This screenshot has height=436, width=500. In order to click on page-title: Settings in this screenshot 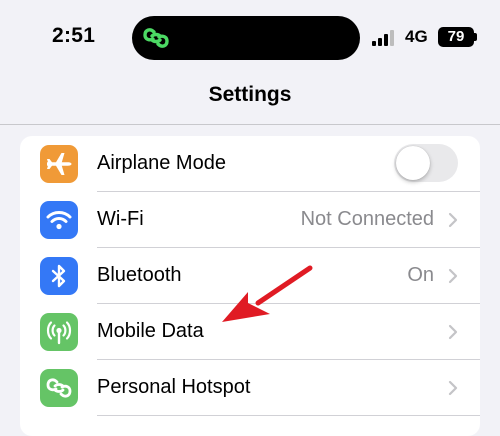, I will do `click(250, 94)`.